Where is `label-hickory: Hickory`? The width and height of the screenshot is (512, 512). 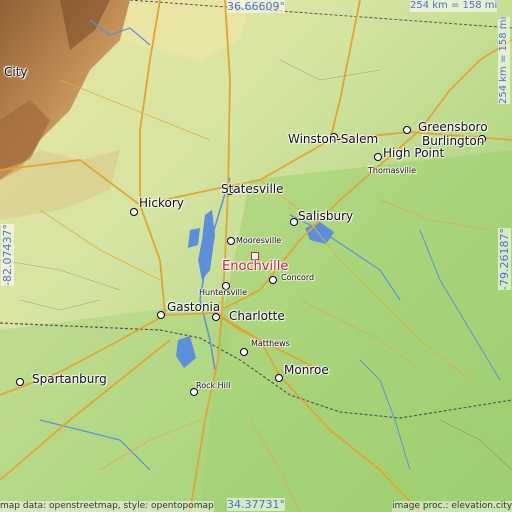
label-hickory: Hickory is located at coordinates (161, 203).